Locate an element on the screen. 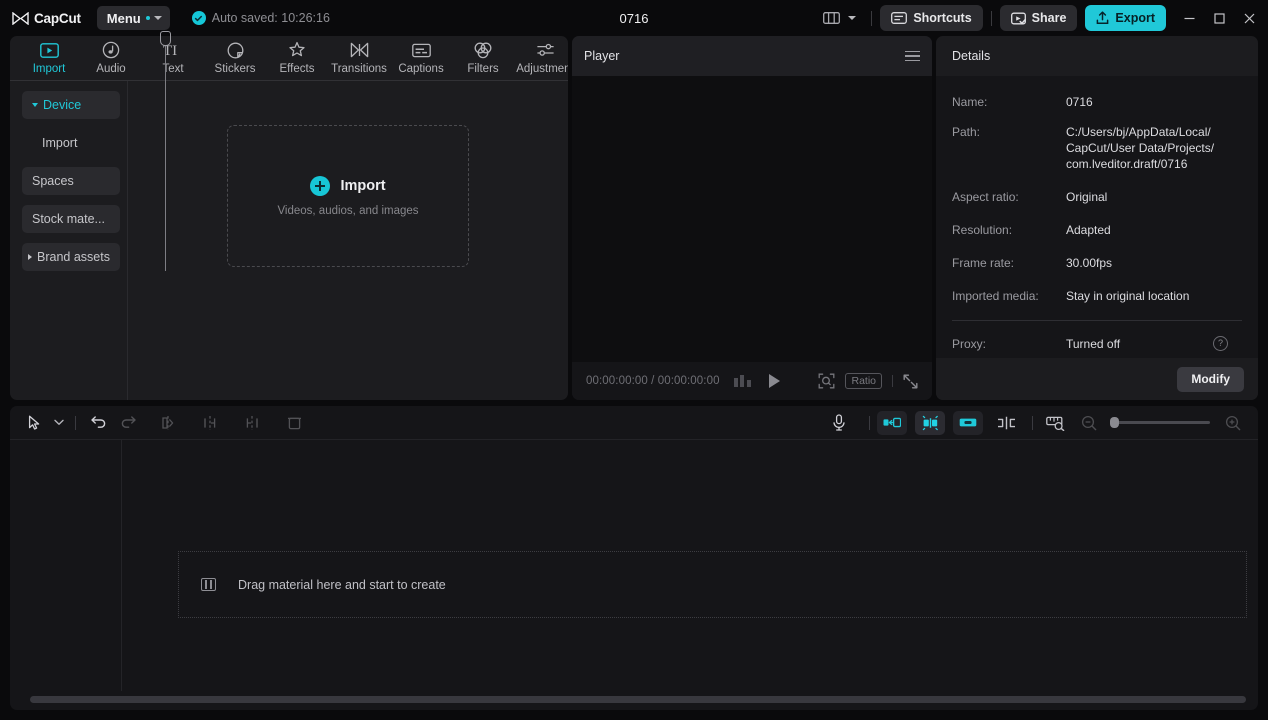 The width and height of the screenshot is (1268, 720). timeline-zoom-slider is located at coordinates (1161, 423).